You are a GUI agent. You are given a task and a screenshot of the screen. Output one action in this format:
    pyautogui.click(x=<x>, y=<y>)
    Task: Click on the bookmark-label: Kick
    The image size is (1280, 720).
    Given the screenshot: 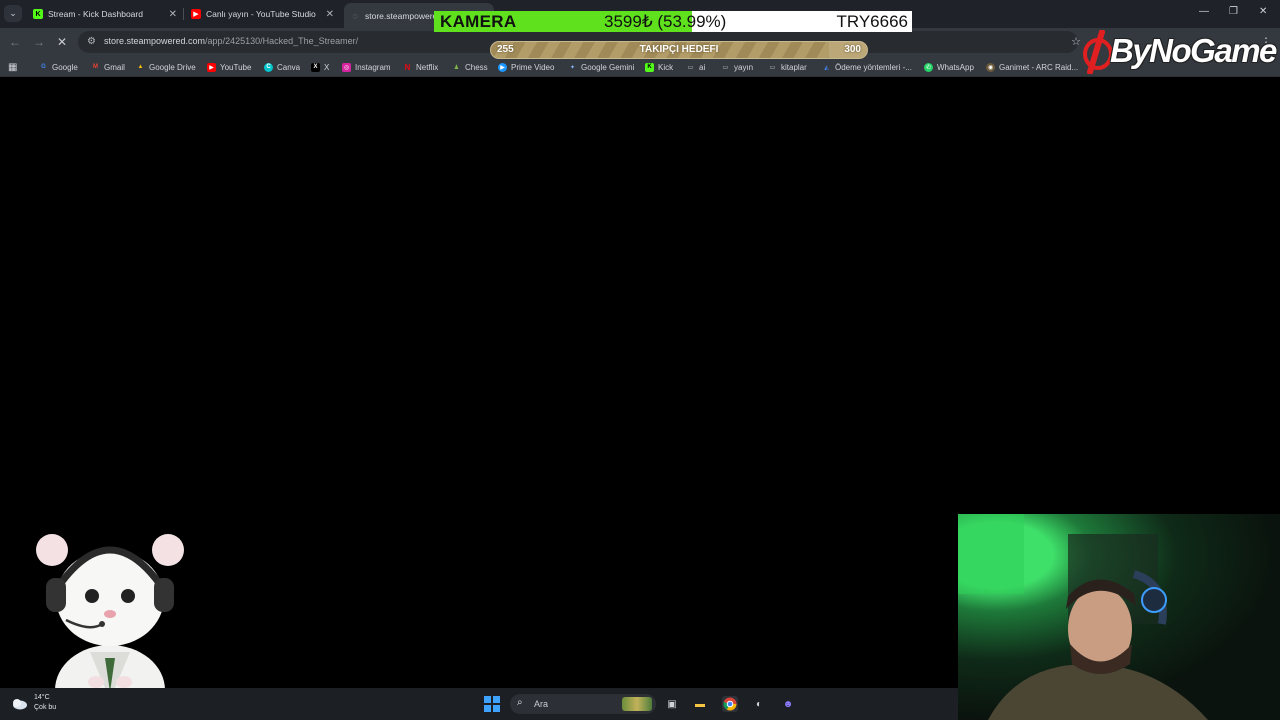 What is the action you would take?
    pyautogui.click(x=666, y=67)
    